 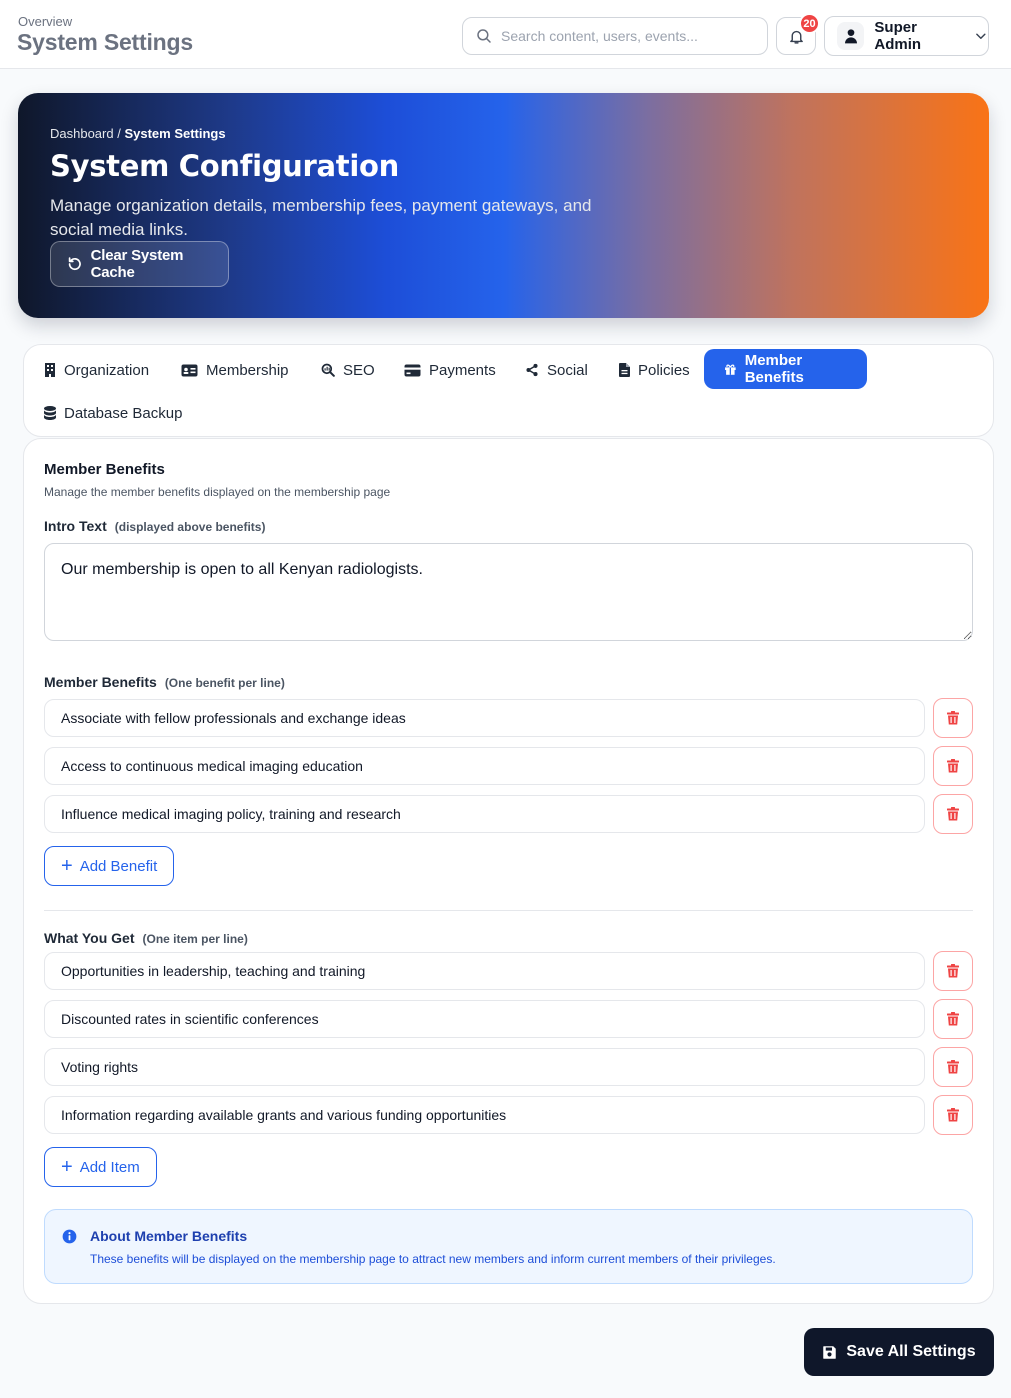 What do you see at coordinates (189, 370) in the screenshot?
I see `id-card-icon` at bounding box center [189, 370].